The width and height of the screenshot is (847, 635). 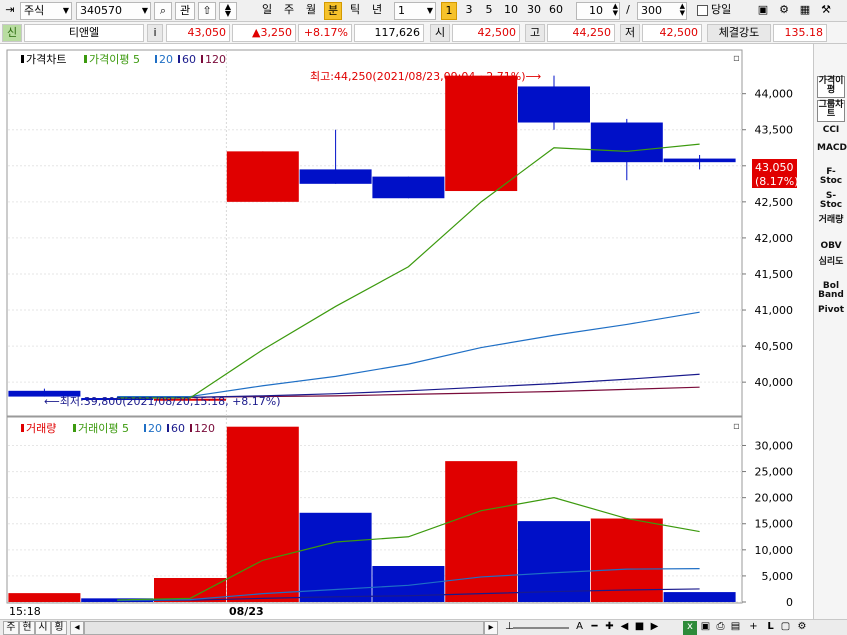 I want to click on today-label: 당일, so click(x=721, y=9).